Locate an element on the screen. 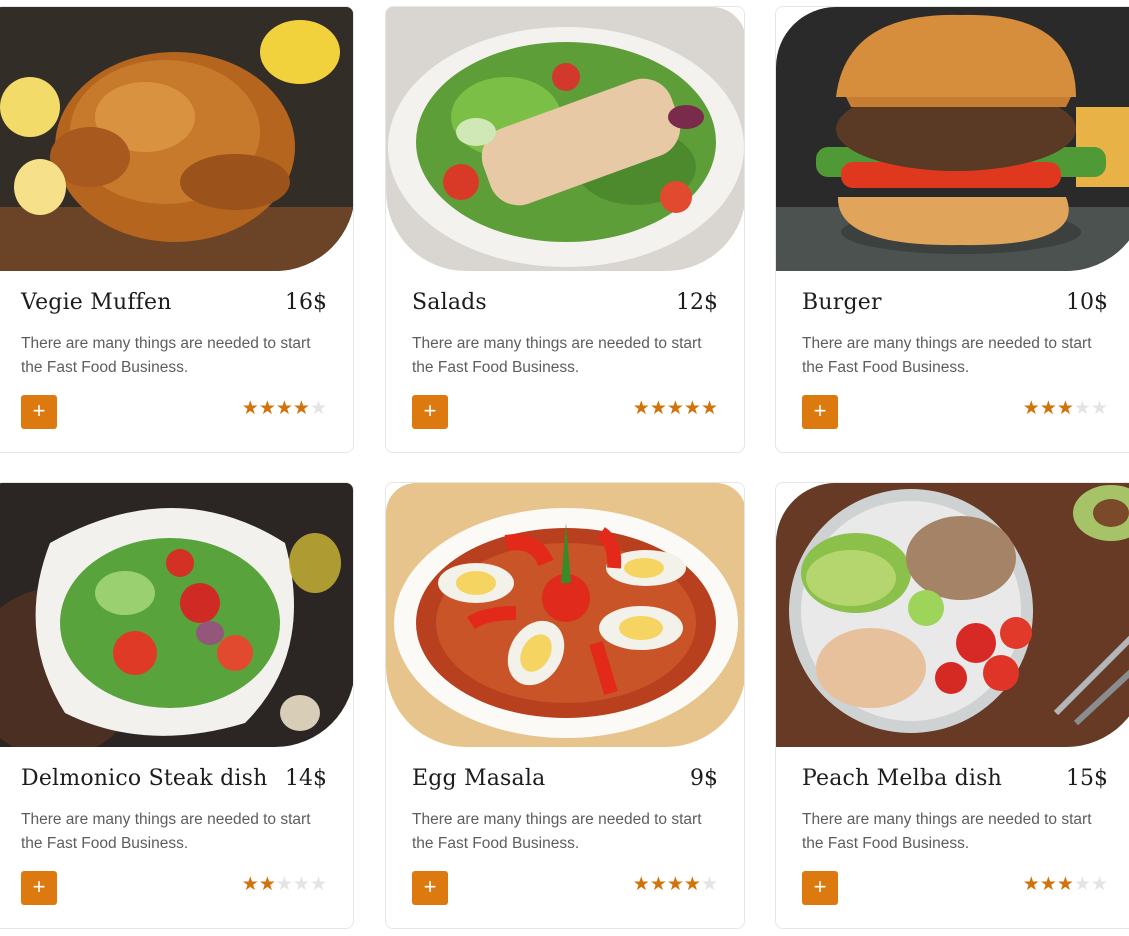  item-name: Burger is located at coordinates (842, 302).